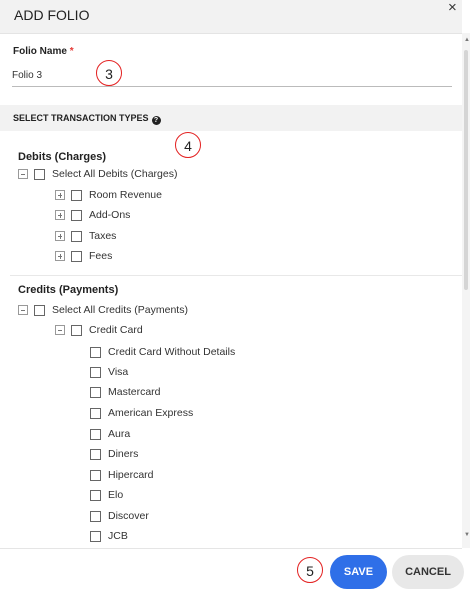 The height and width of the screenshot is (593, 470). I want to click on select-all-debits-row: Select All Debits (Charges), so click(97, 174).